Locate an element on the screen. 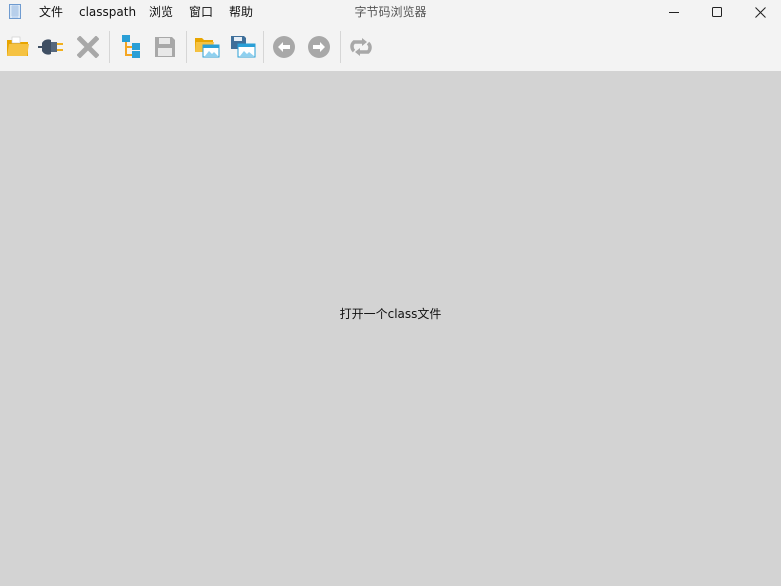 The width and height of the screenshot is (781, 586). close-window-button is located at coordinates (759, 12).